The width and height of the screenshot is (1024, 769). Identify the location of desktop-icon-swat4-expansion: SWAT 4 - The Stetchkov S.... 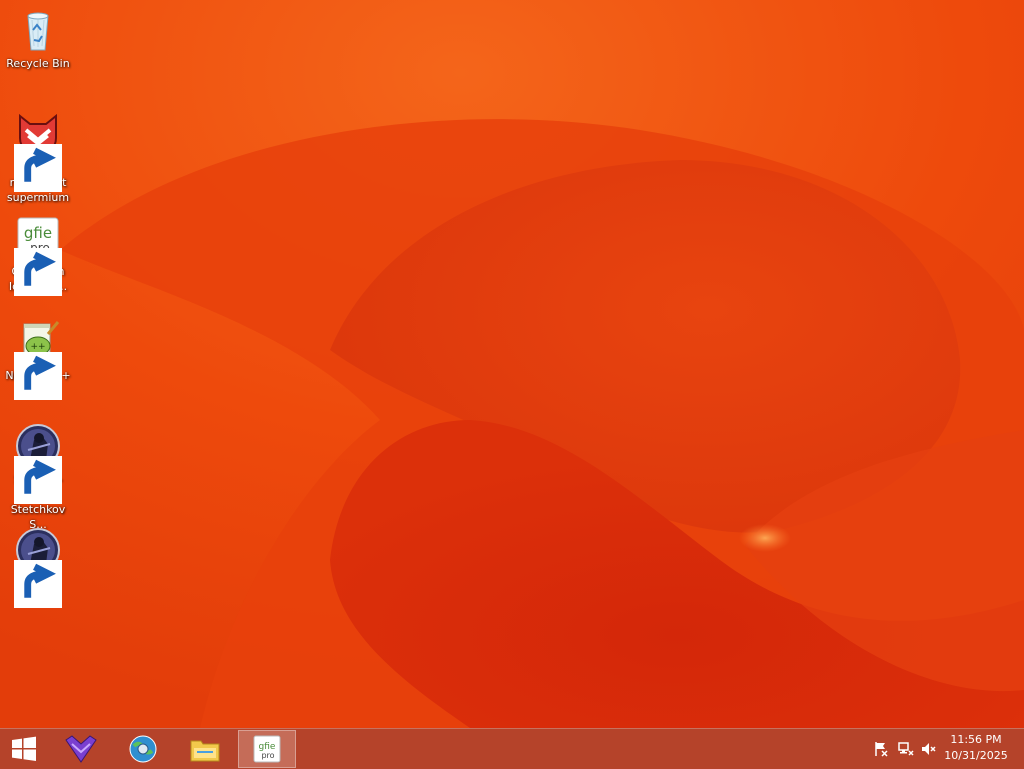
(38, 477).